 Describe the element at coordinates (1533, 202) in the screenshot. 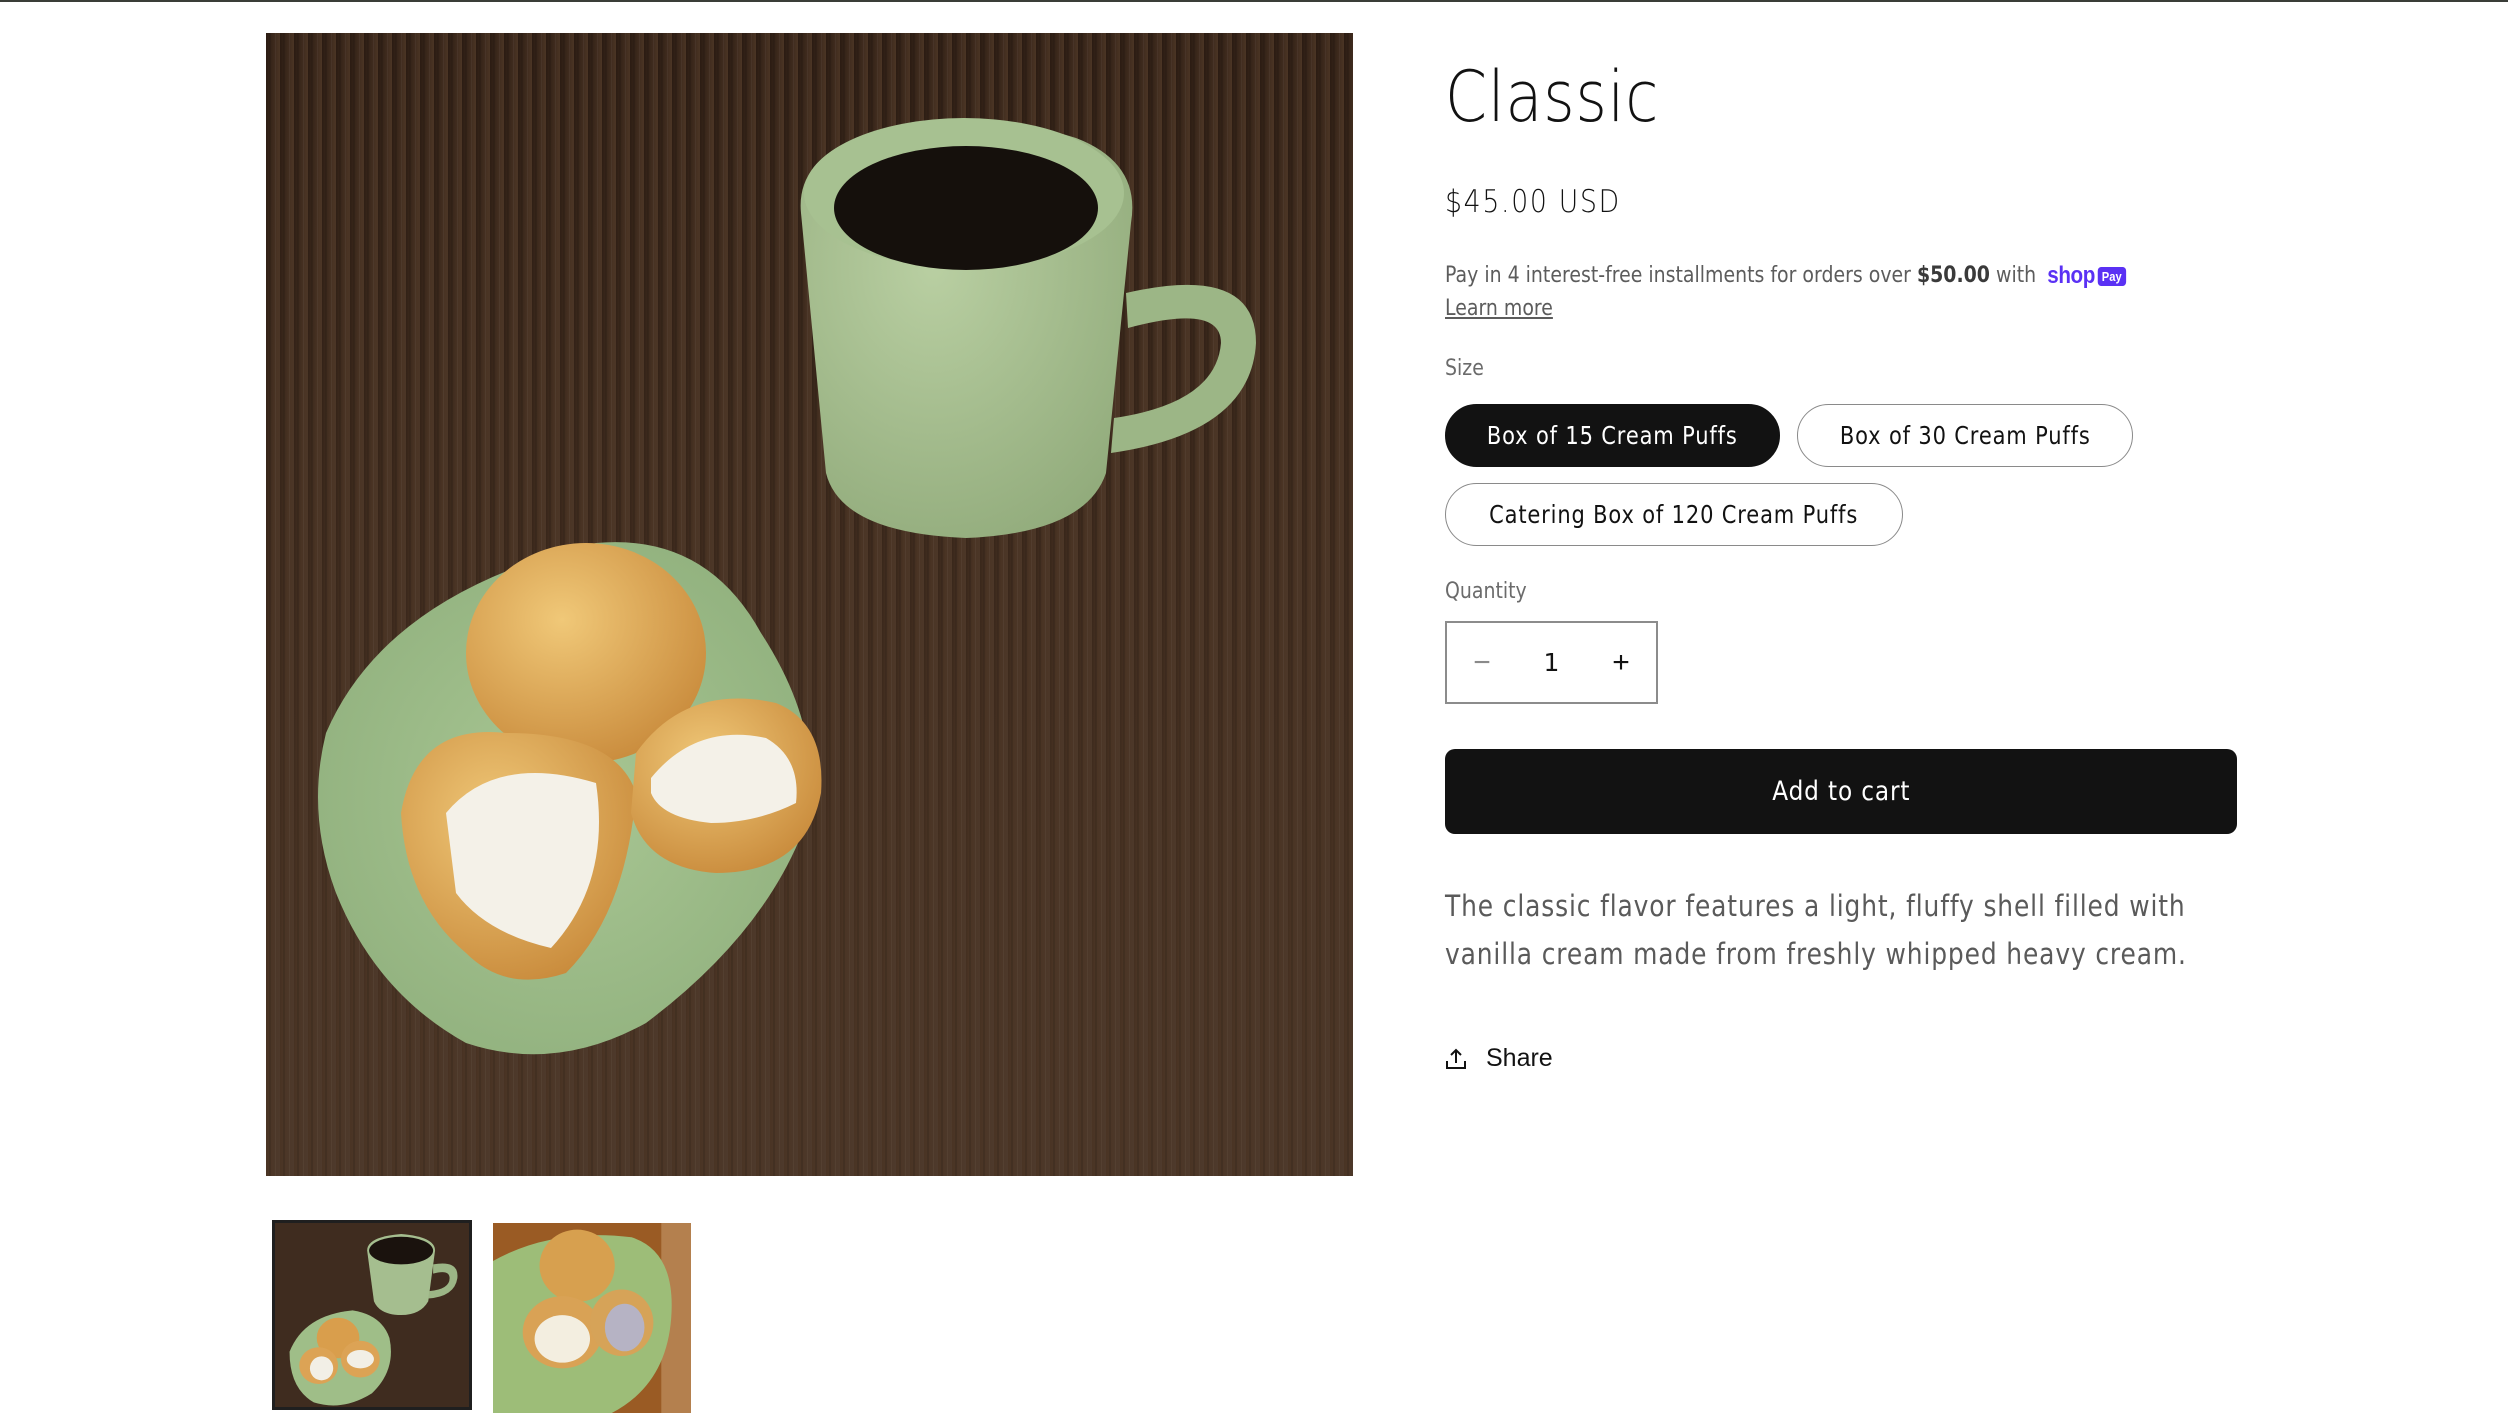

I see `product-price: $45.00 USD` at that location.